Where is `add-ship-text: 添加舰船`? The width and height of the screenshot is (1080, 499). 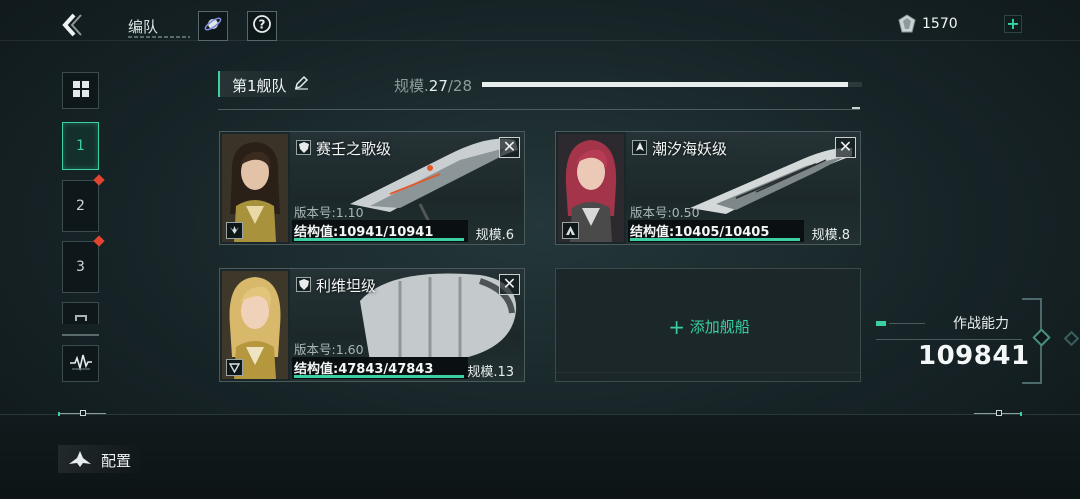 add-ship-text: 添加舰船 is located at coordinates (719, 327).